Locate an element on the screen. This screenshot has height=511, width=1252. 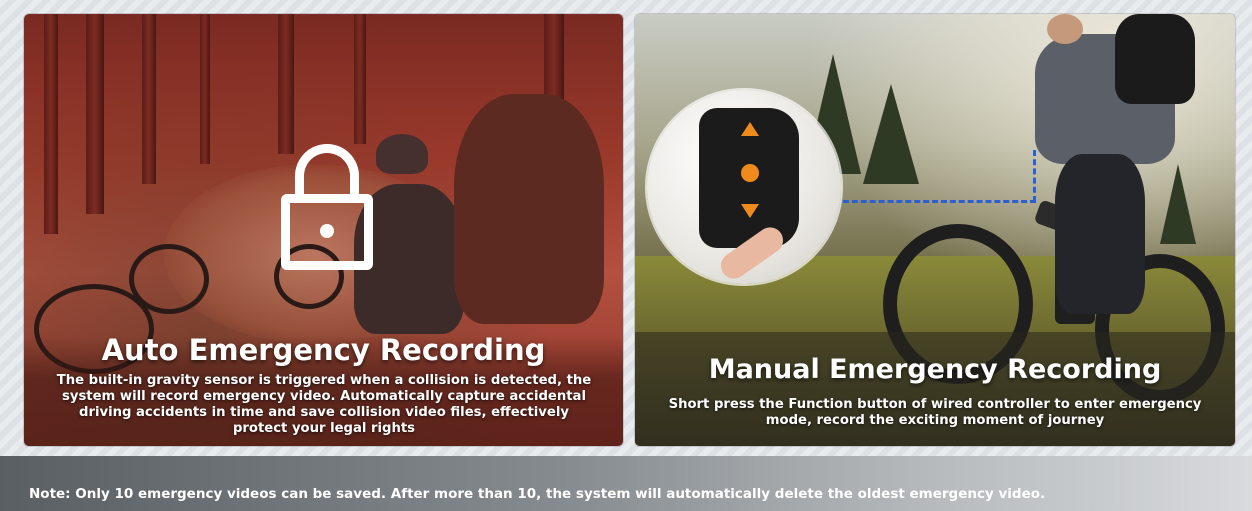
backpack is located at coordinates (1155, 59).